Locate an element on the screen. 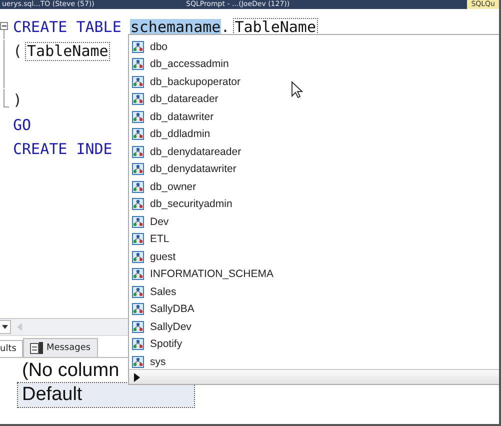  code-text: ) is located at coordinates (17, 101).